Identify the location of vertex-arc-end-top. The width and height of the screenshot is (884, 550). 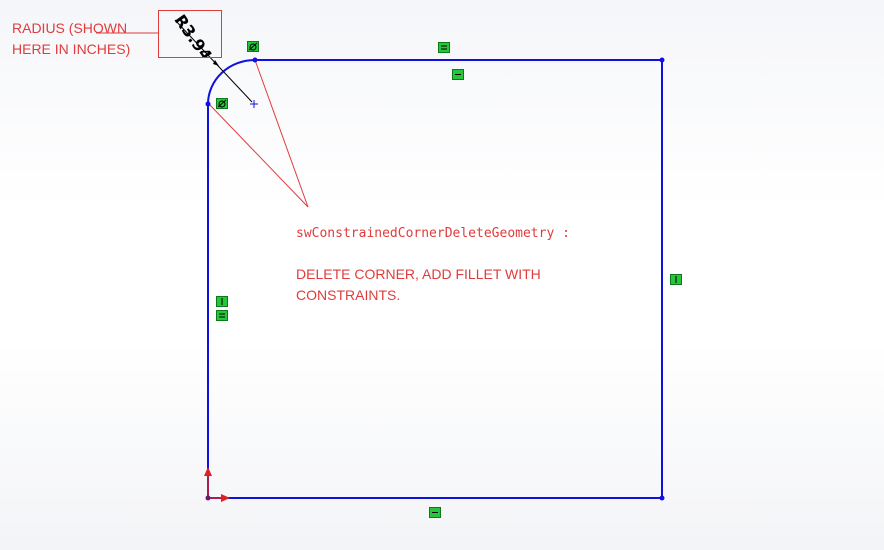
(255, 60).